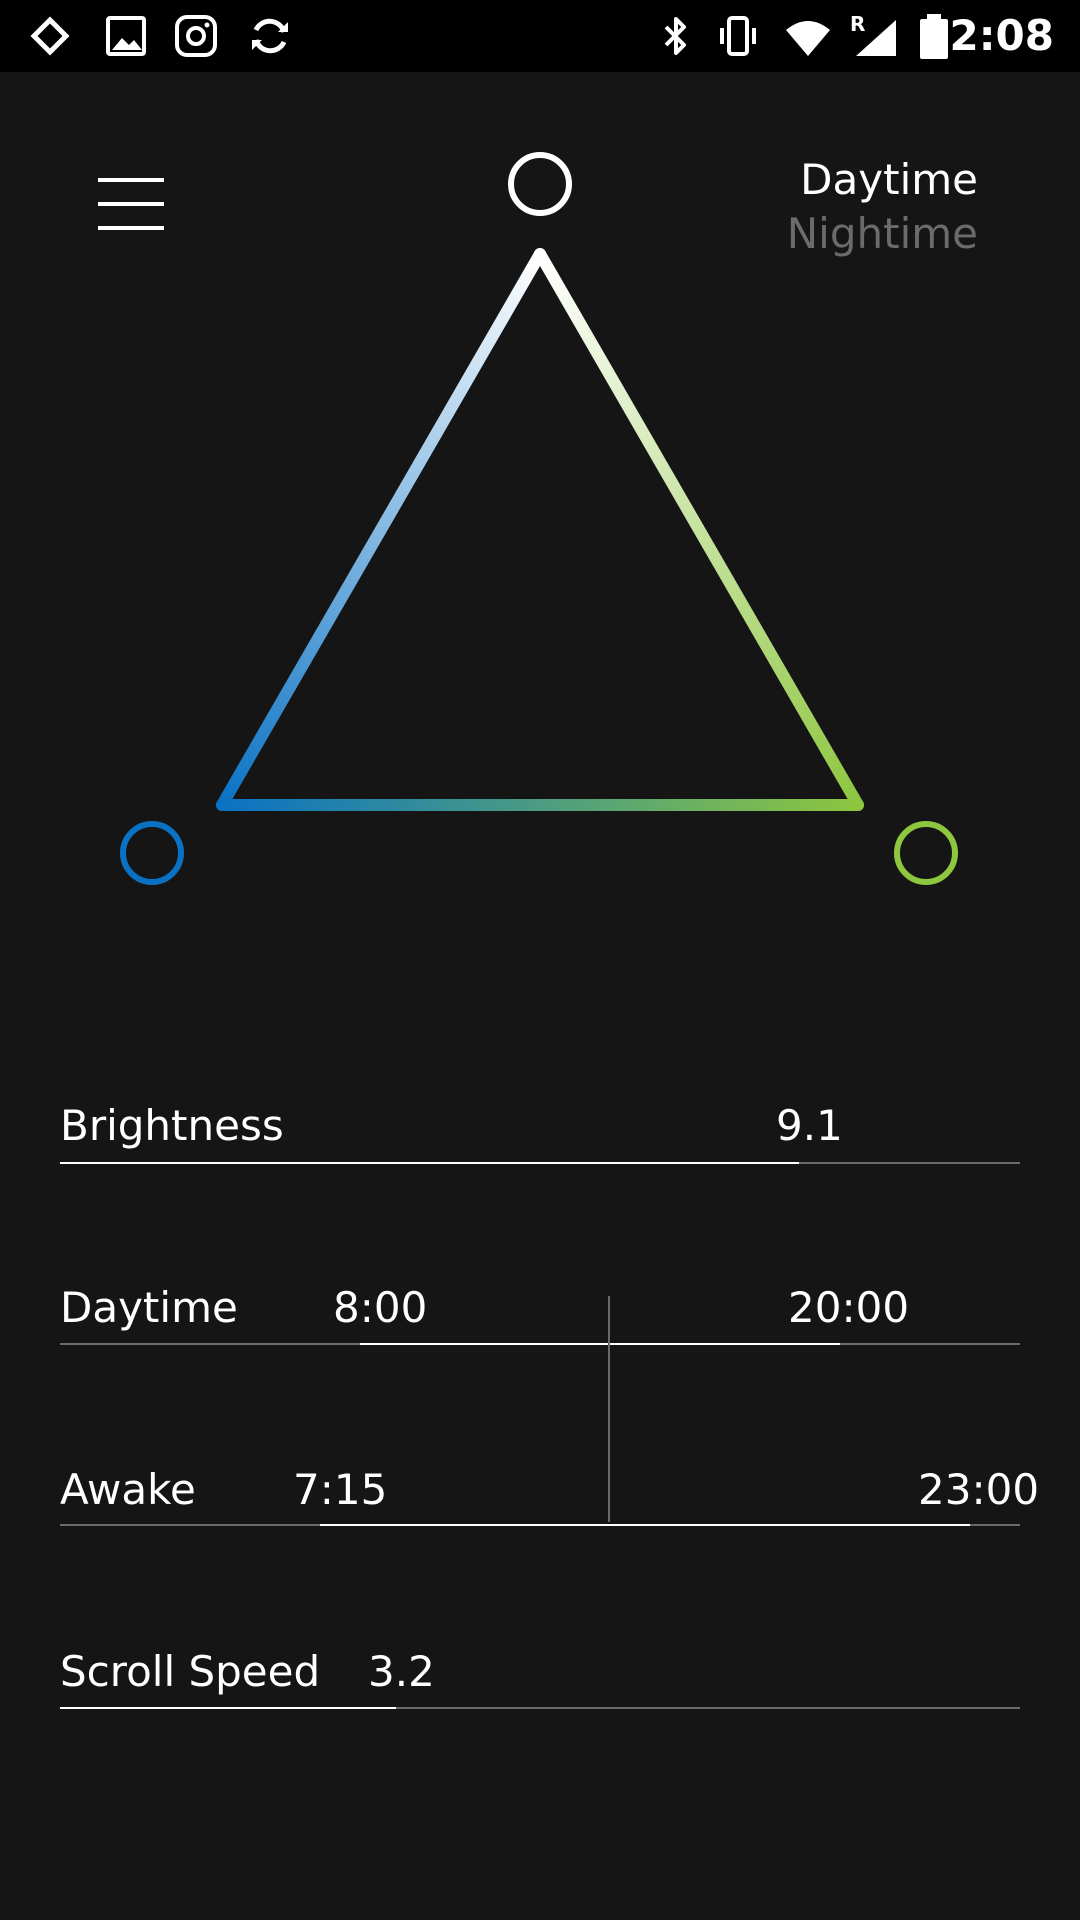 This screenshot has width=1080, height=1920. Describe the element at coordinates (340, 1490) in the screenshot. I see `awake-start-value: 7:15` at that location.